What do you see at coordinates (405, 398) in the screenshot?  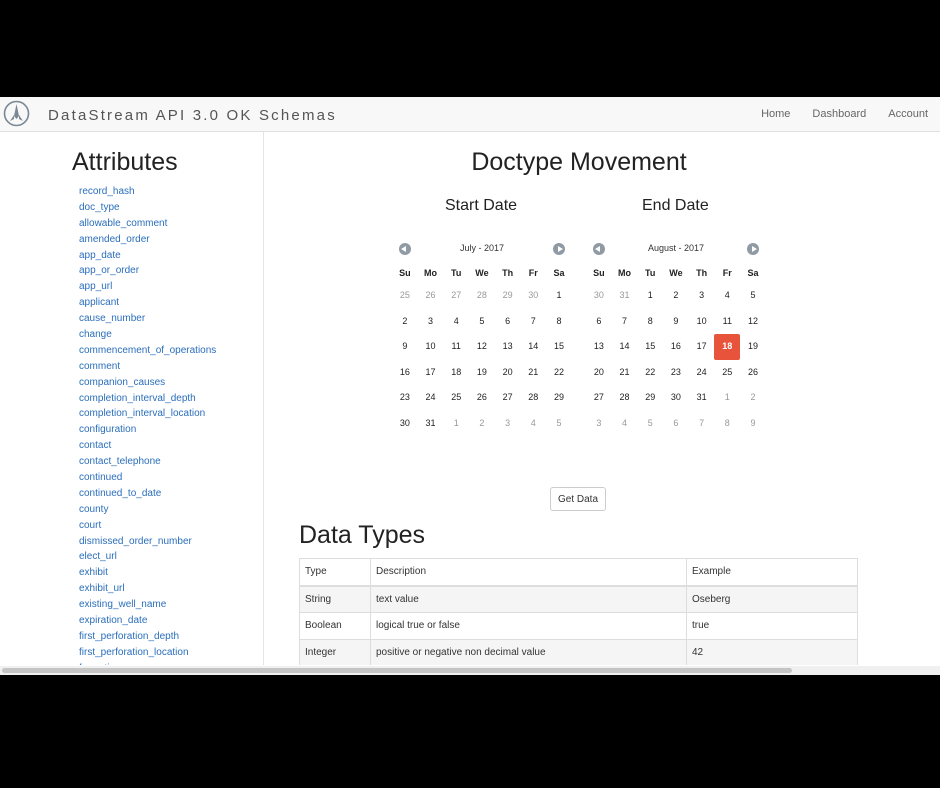 I see `calendar-day: 23` at bounding box center [405, 398].